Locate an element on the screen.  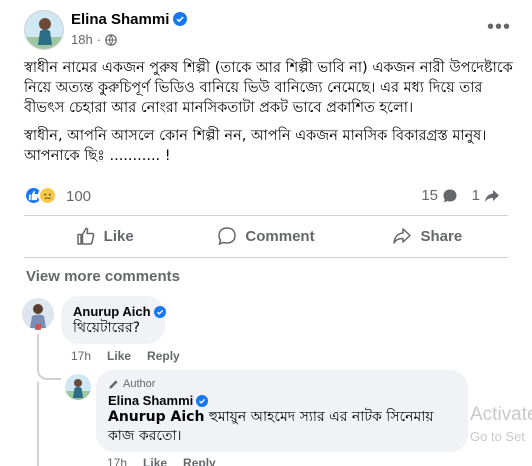
post-header: Elina Shammi 18h · ••• is located at coordinates (269, 30).